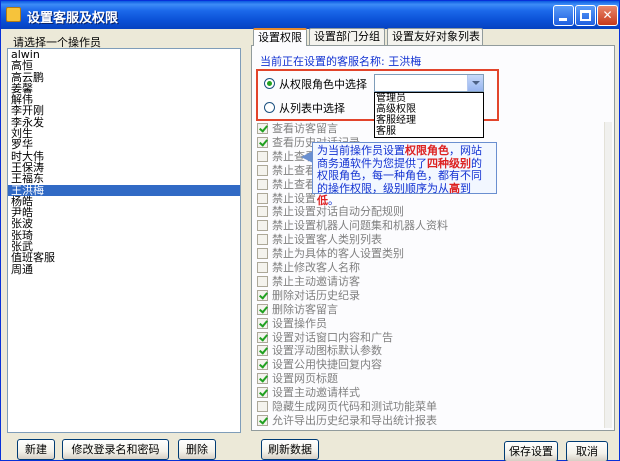 Image resolution: width=620 pixels, height=461 pixels. What do you see at coordinates (312, 108) in the screenshot?
I see `list-radio-label: 从列表中选择` at bounding box center [312, 108].